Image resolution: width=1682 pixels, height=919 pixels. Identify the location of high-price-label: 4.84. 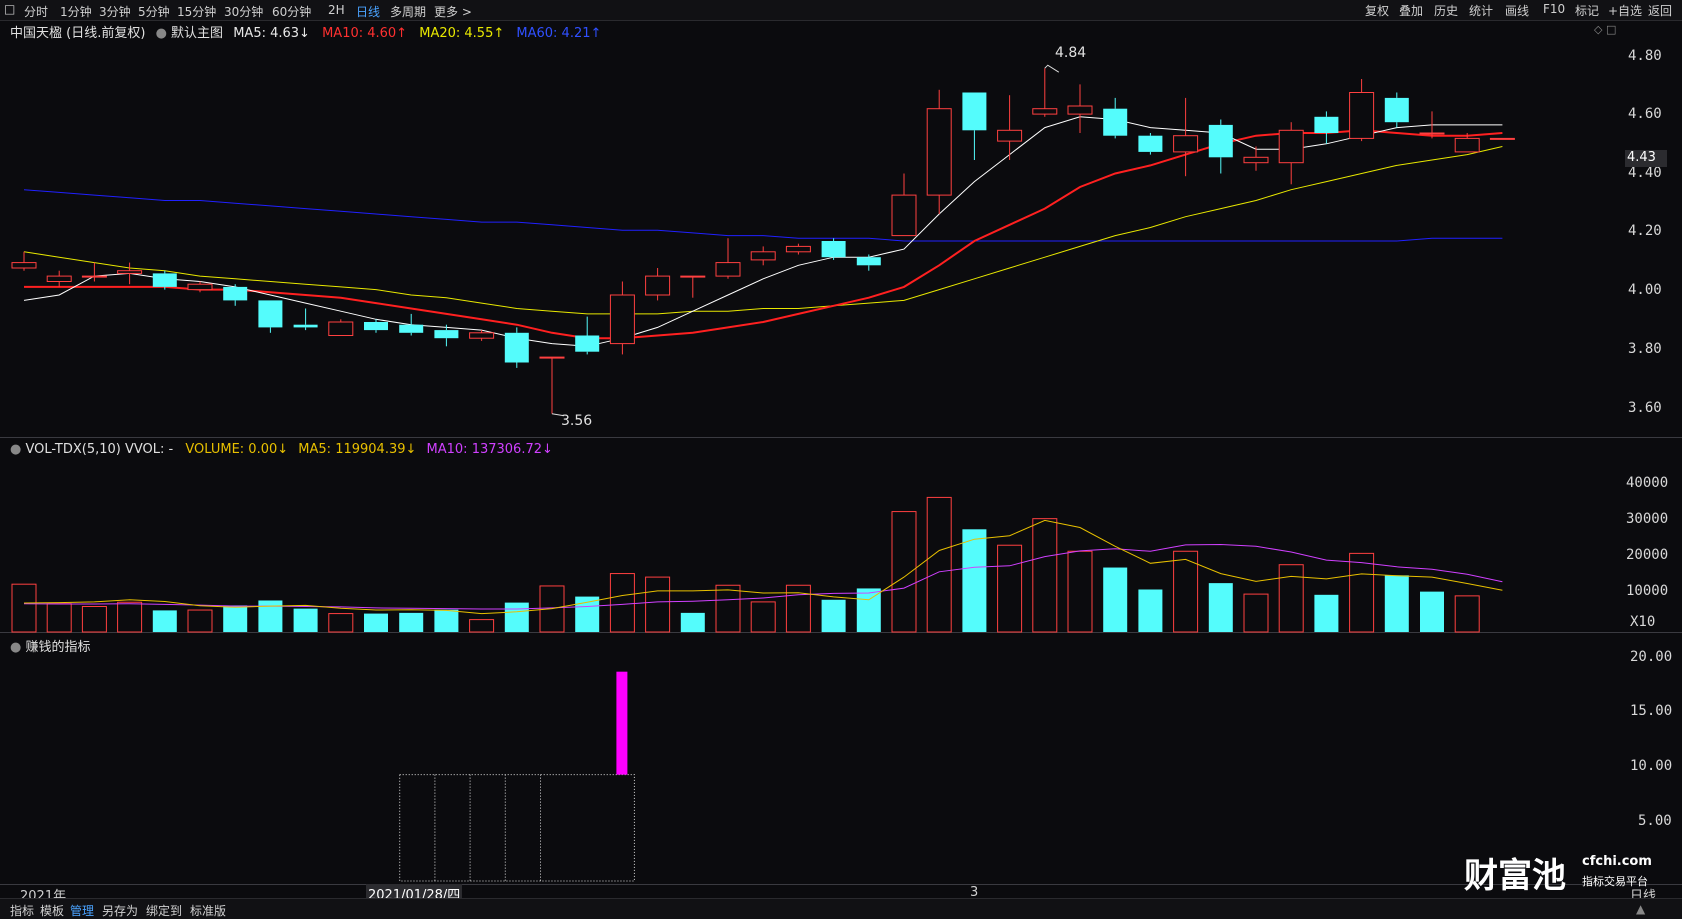
(1071, 53).